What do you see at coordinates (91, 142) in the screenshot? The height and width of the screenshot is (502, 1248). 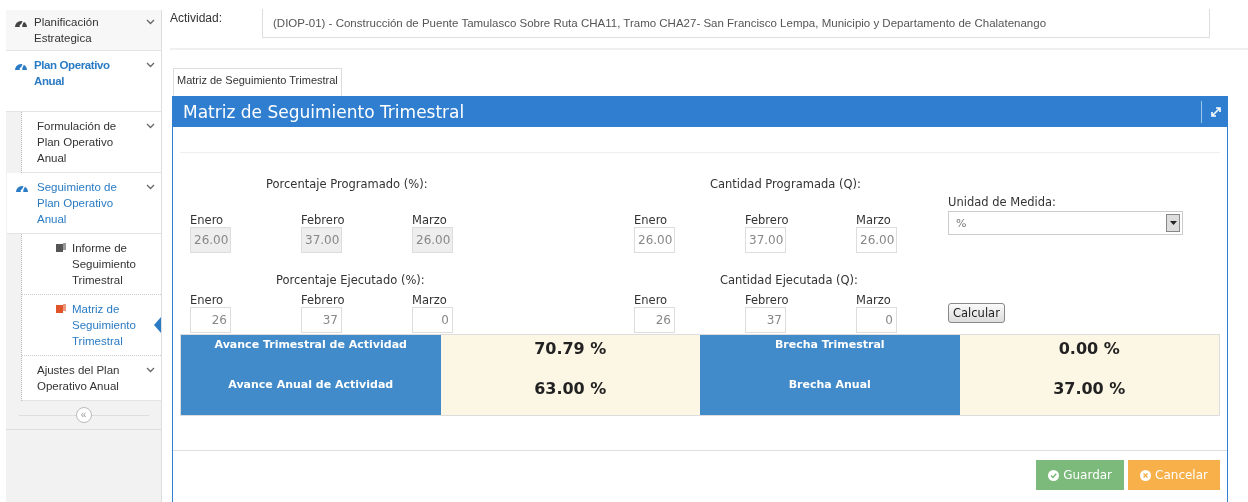 I see `sidebar-item: Formulación de Plan Operativo Anual` at bounding box center [91, 142].